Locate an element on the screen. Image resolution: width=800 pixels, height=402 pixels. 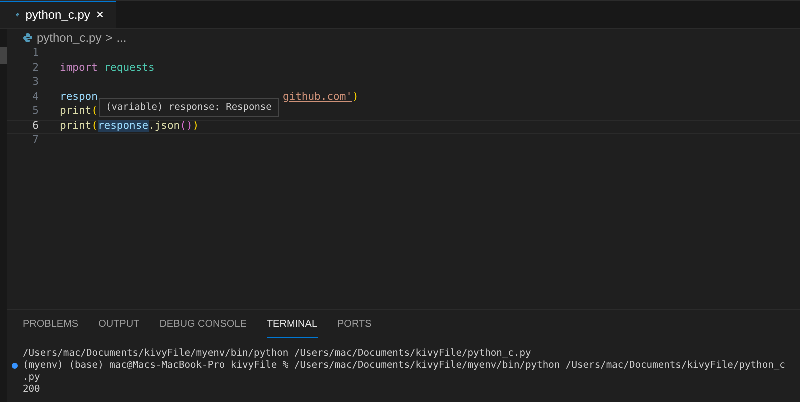
panel-tab: PORTS is located at coordinates (355, 325).